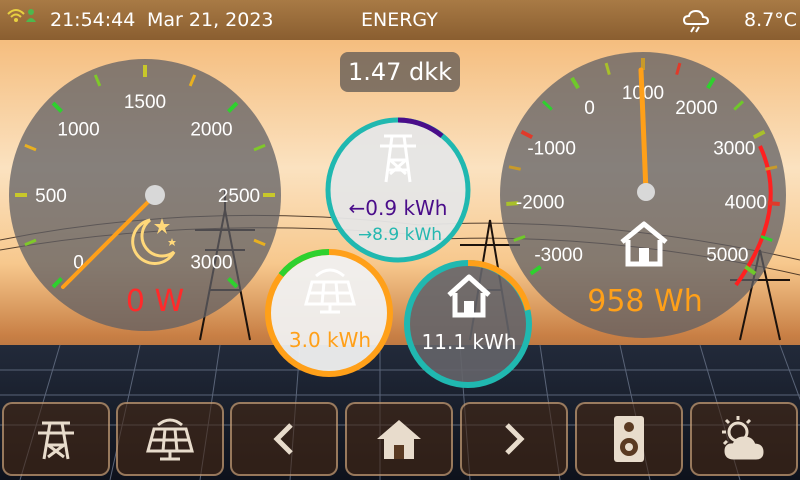 This screenshot has width=800, height=480. I want to click on nav-weather-button, so click(744, 439).